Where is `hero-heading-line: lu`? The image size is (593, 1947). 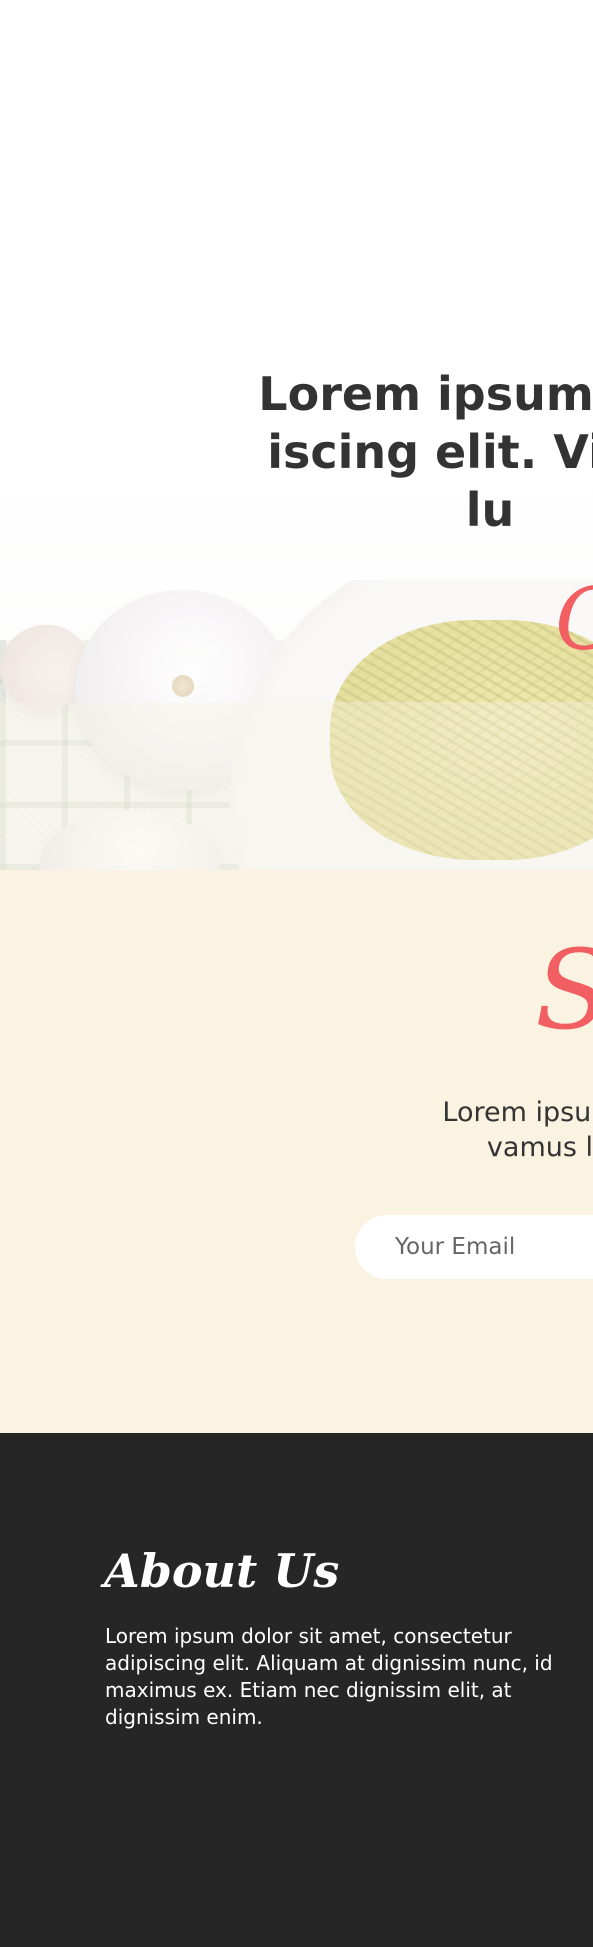
hero-heading-line: lu is located at coordinates (490, 510).